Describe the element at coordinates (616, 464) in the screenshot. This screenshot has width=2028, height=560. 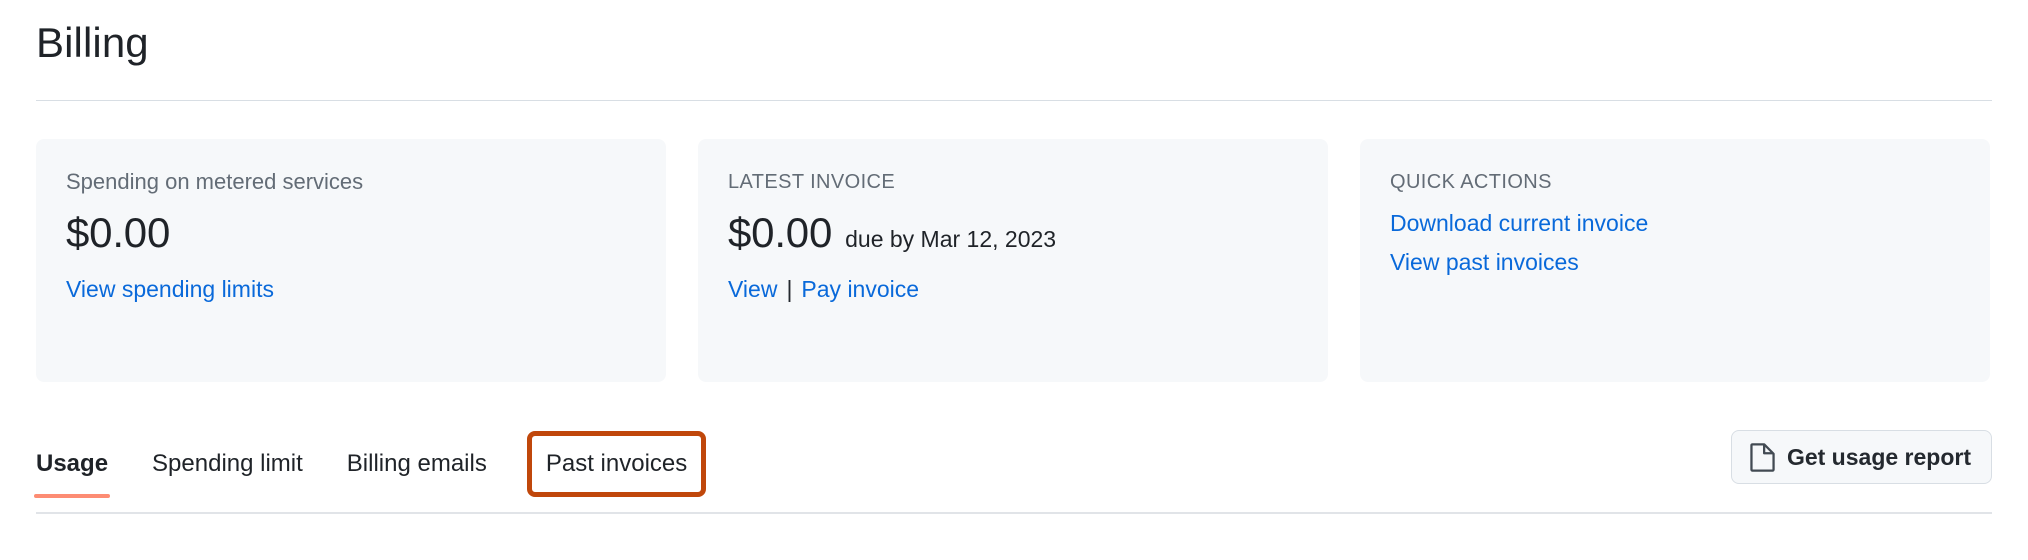
I see `tab-past-invoices: Past invoices` at that location.